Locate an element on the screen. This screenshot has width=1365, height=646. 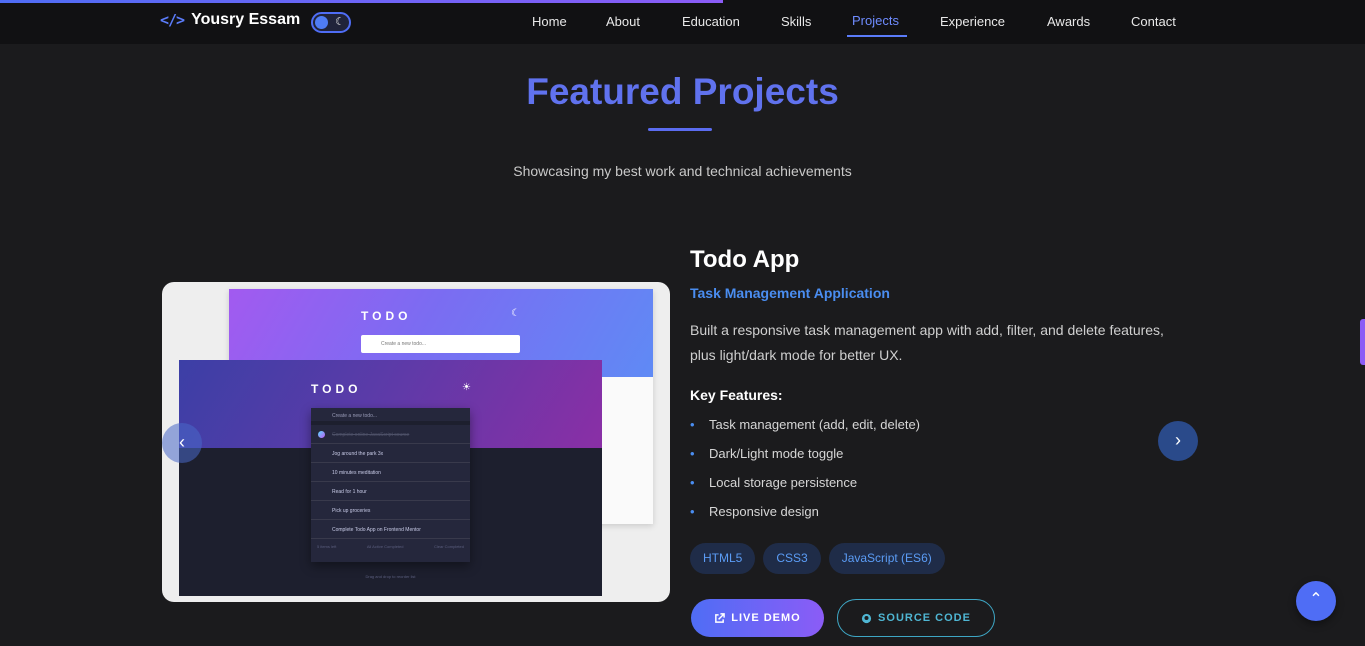
preview-todo-item: Pick up groceries is located at coordinates (390, 510).